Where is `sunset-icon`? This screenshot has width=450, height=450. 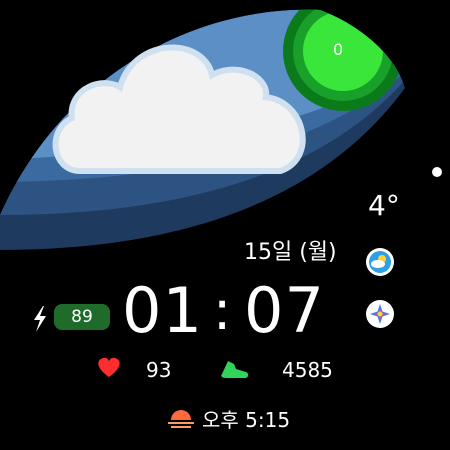 sunset-icon is located at coordinates (181, 419).